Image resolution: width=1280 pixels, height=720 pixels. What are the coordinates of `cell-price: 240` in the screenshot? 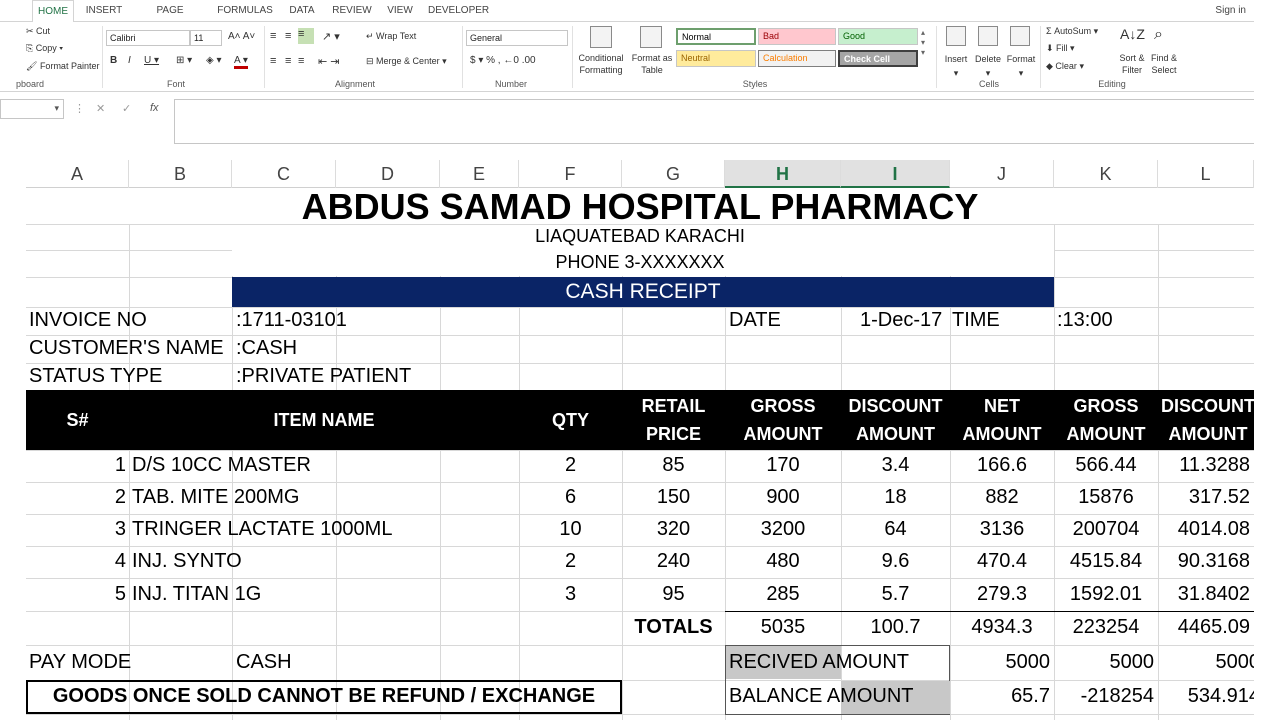 It's located at (673, 561).